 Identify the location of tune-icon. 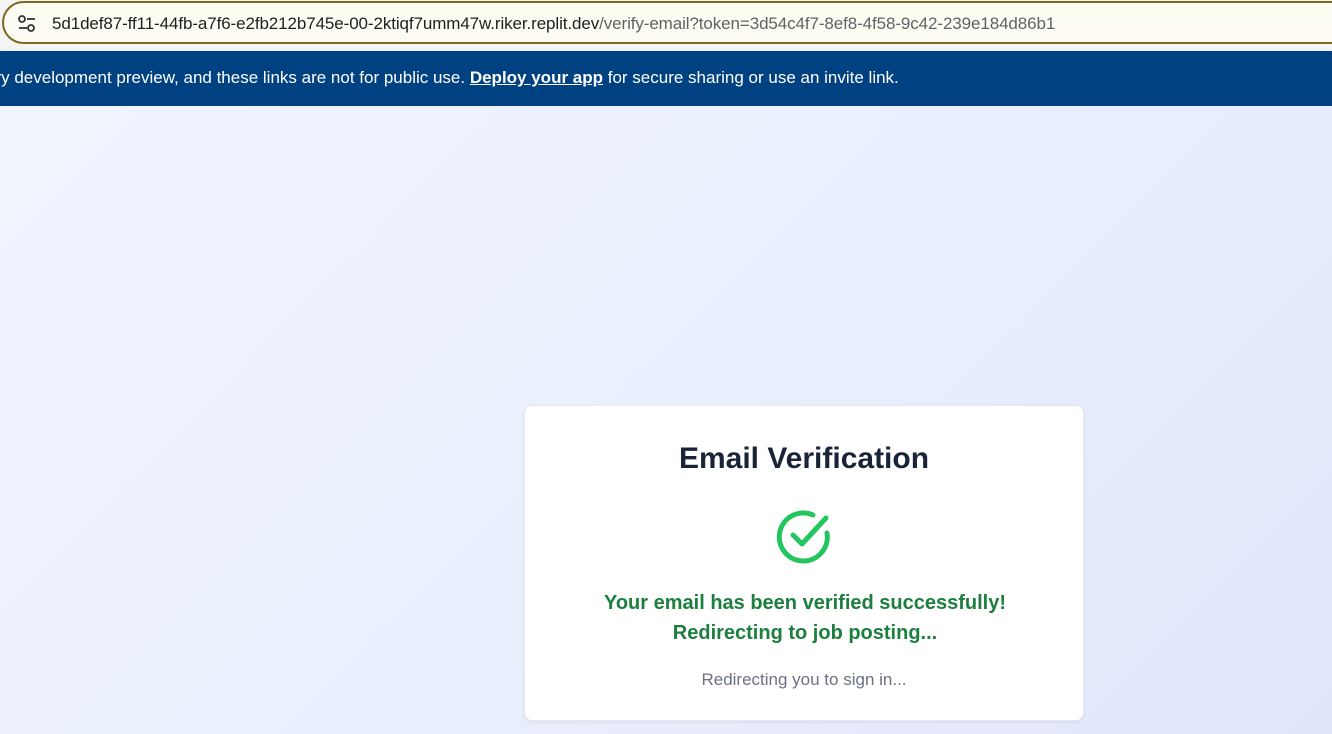
(27, 24).